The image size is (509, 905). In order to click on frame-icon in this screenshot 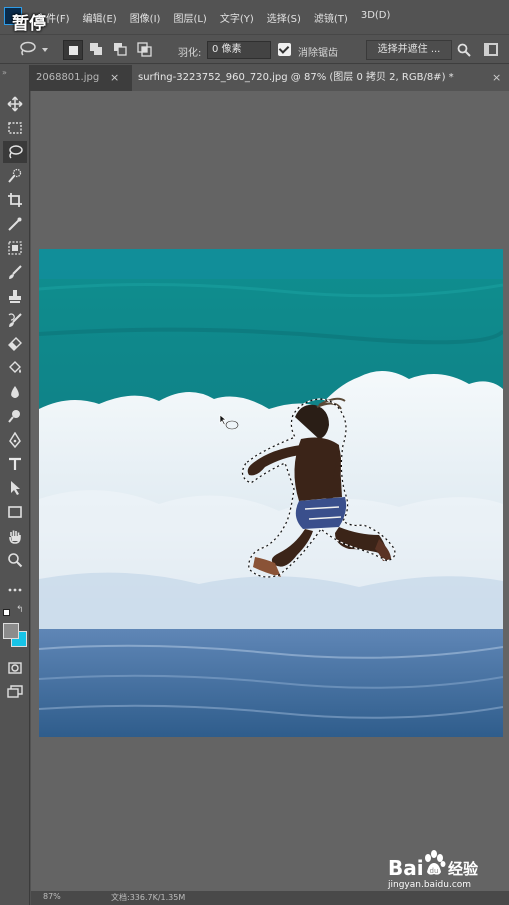, I will do `click(15, 248)`.